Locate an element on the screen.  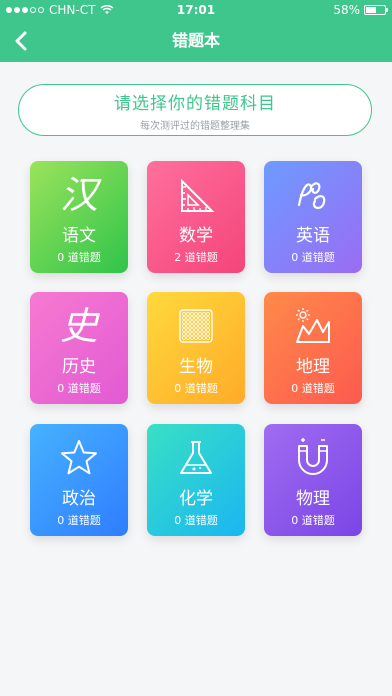
subject-card-politics: 政治 0 道错题 is located at coordinates (79, 480).